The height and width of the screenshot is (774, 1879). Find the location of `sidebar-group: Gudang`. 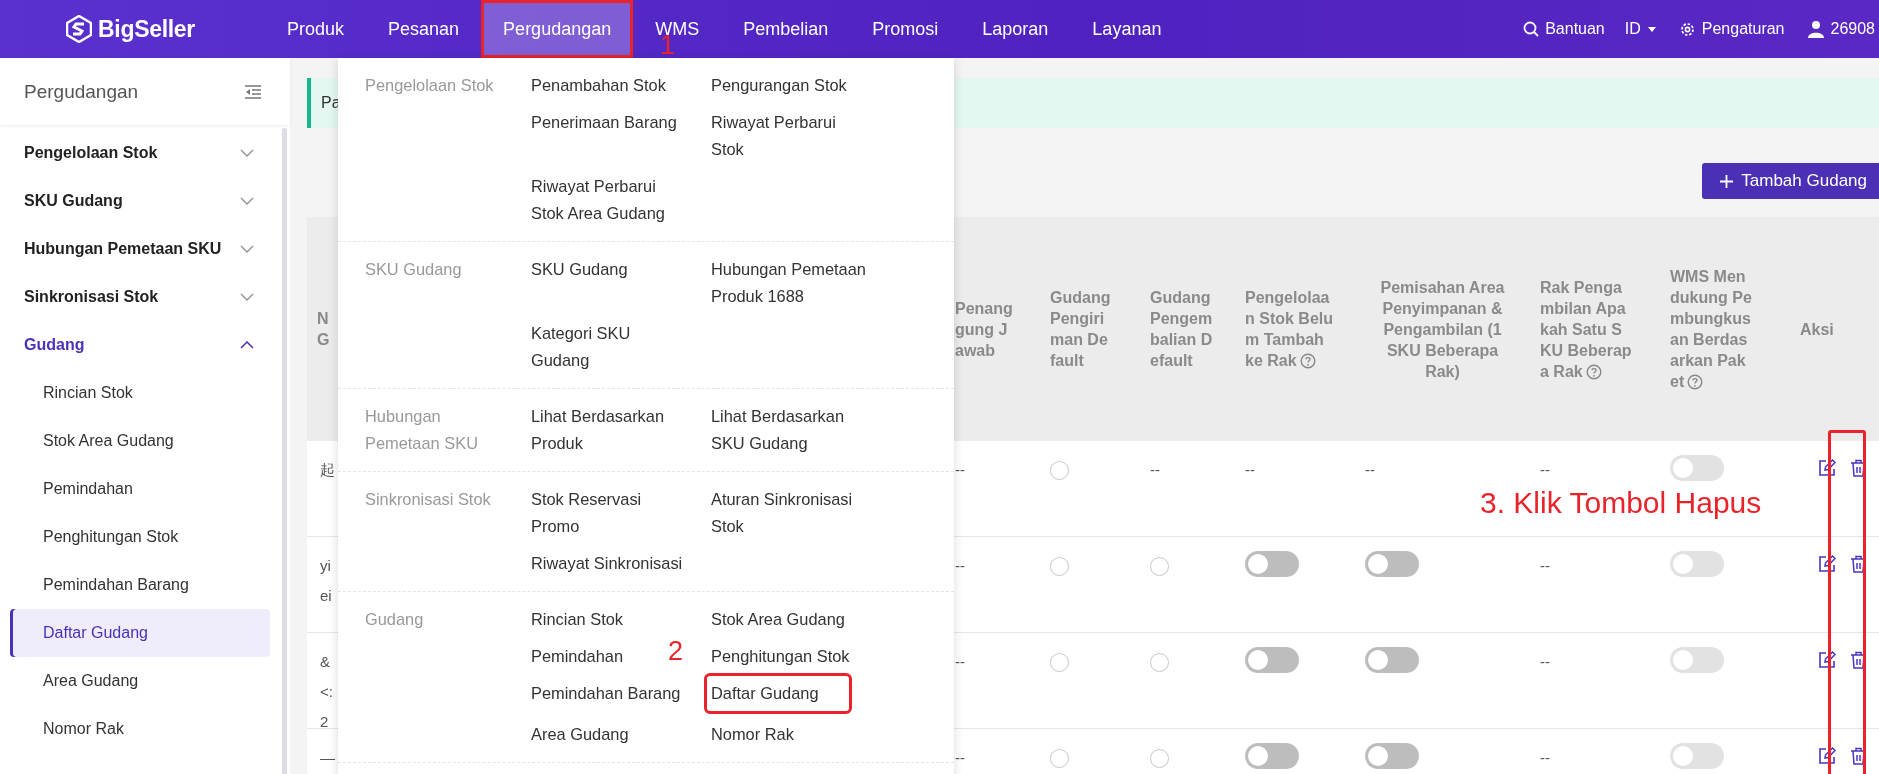

sidebar-group: Gudang is located at coordinates (140, 345).